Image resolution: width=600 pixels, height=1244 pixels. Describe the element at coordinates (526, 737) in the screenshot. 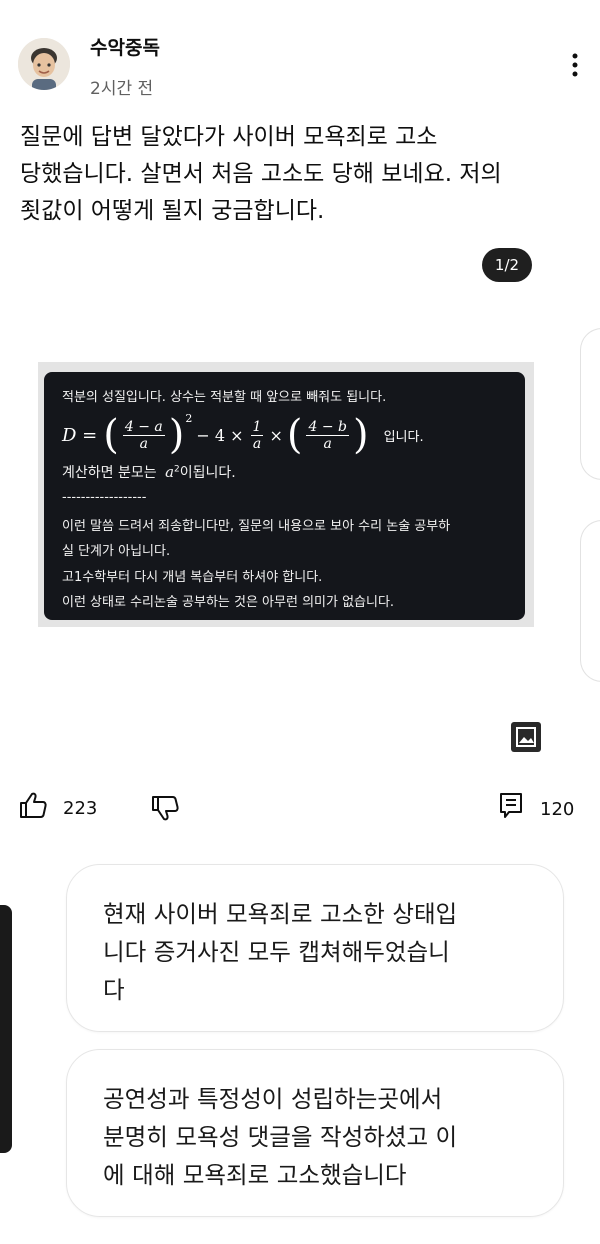

I see `image-icon` at that location.